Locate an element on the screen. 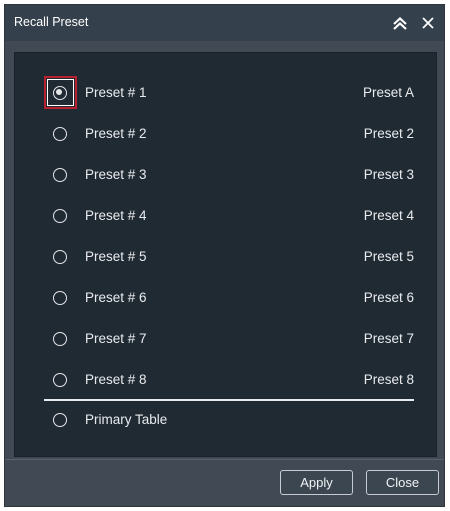 This screenshot has height=511, width=450. preset-6-radio is located at coordinates (60, 298).